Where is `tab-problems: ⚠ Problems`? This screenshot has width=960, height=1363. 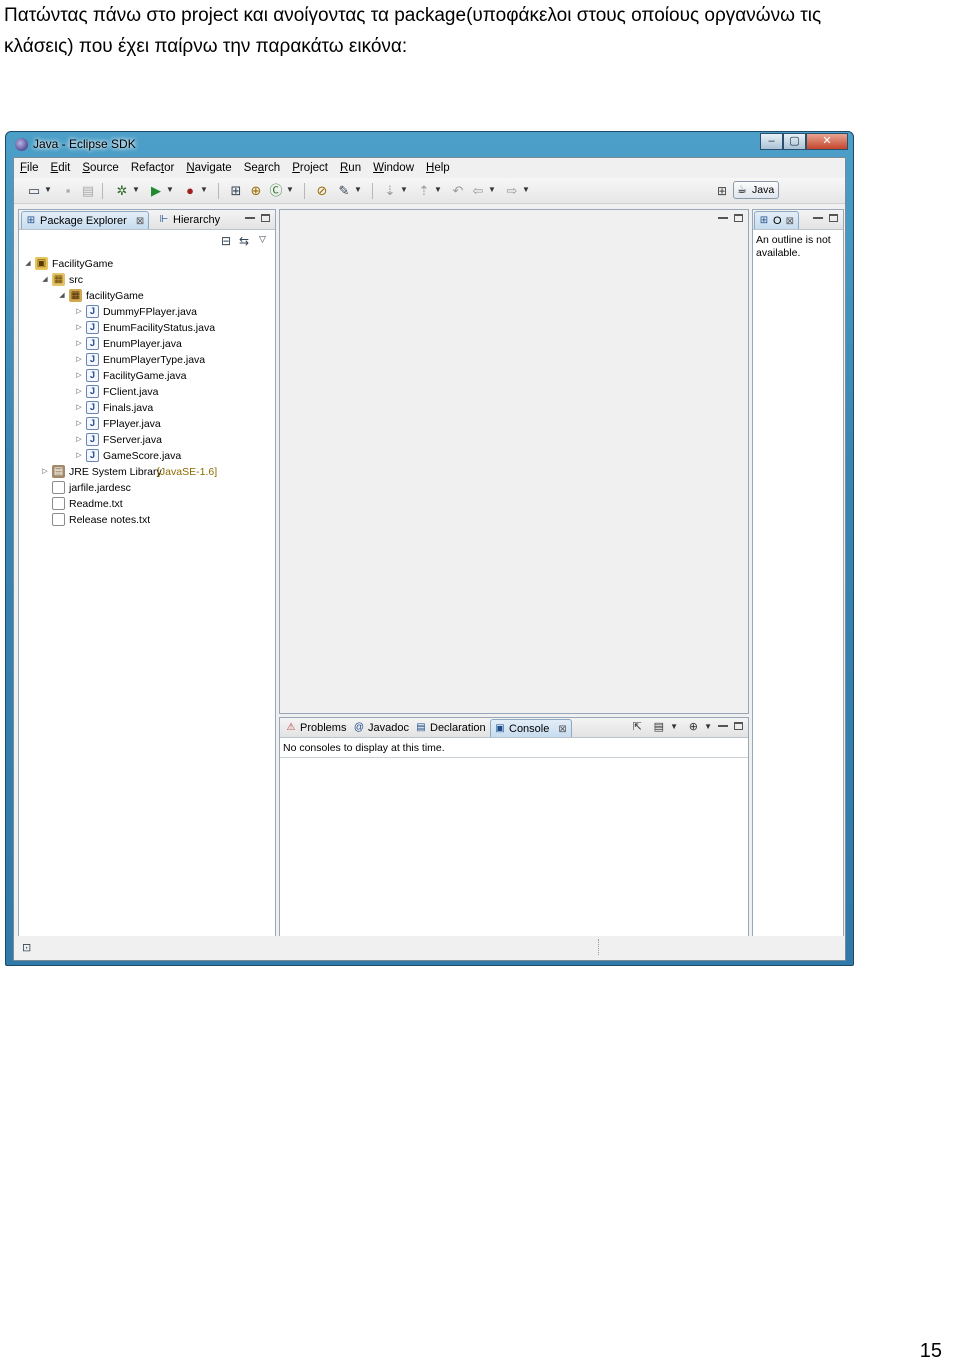
tab-problems: ⚠ Problems is located at coordinates (316, 728).